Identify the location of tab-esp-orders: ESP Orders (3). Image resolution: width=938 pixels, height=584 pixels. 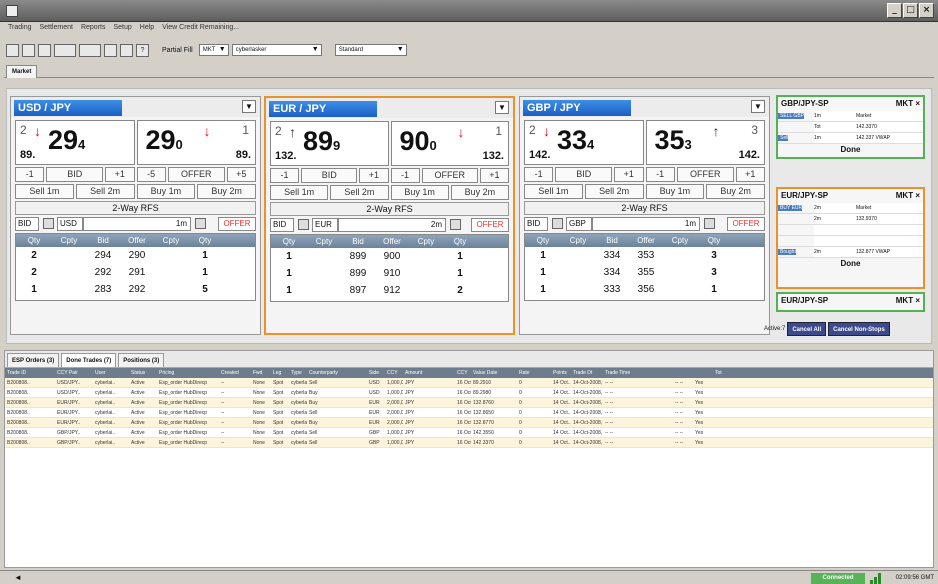
(33, 360).